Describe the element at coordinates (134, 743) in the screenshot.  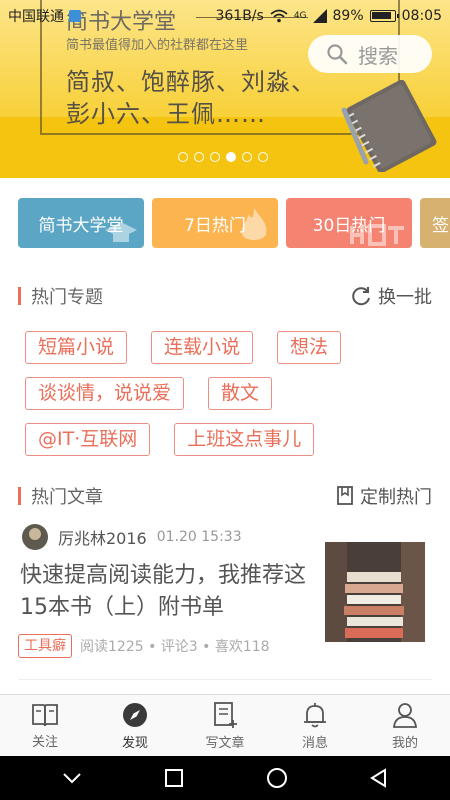
I see `tab-label: 发现` at that location.